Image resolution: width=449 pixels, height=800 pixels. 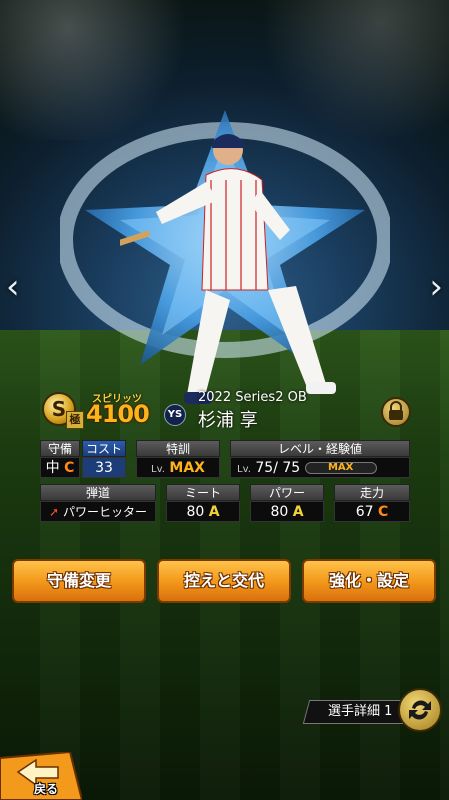 What do you see at coordinates (104, 512) in the screenshot?
I see `trajectory-type: パワーヒッター` at bounding box center [104, 512].